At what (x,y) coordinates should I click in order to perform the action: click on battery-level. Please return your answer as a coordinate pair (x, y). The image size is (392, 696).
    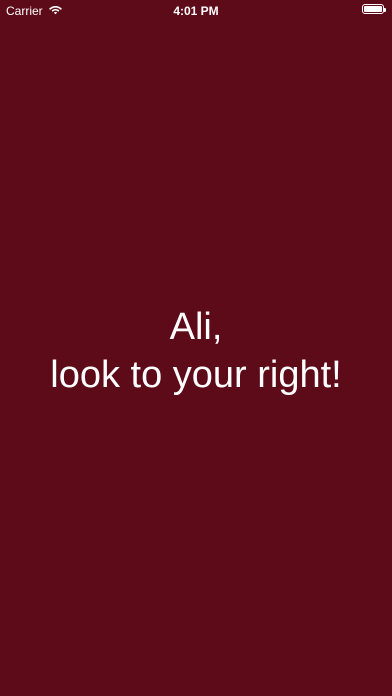
    Looking at the image, I should click on (373, 9).